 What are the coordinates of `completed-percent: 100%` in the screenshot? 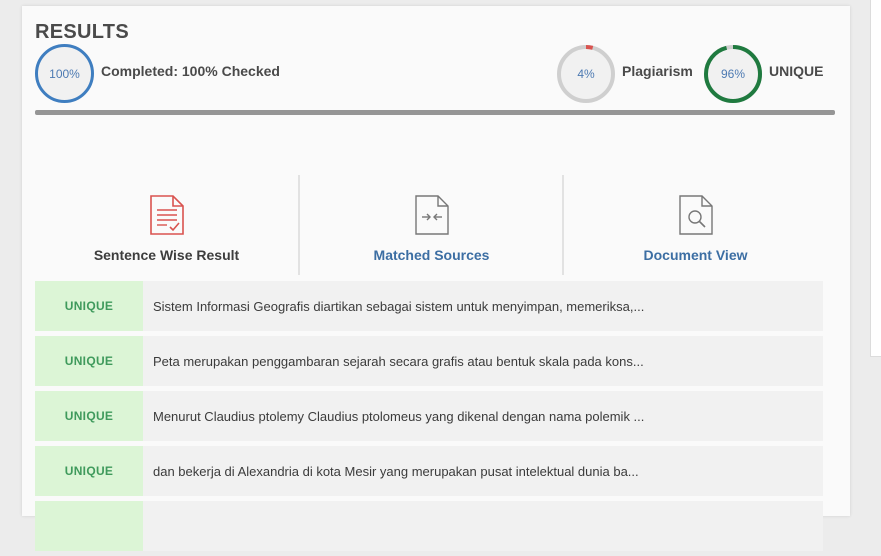 It's located at (64, 73).